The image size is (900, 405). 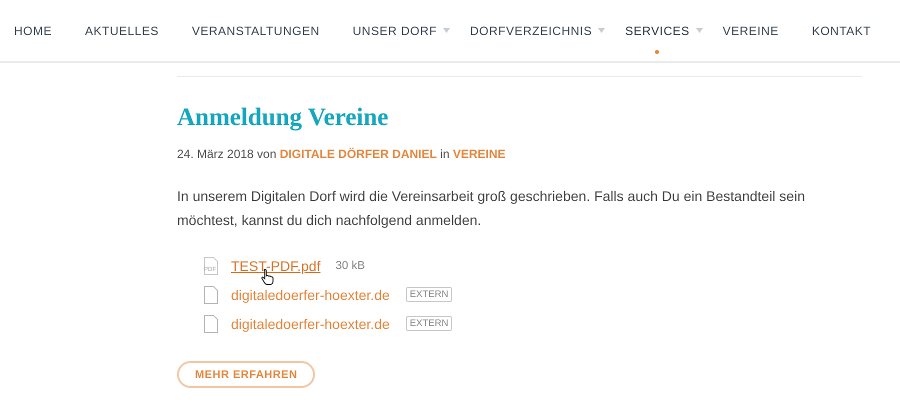 I want to click on post-paragraph: In unserem Digitalen Dorf wird die Vereinsarbeit groß geschrieben. Falls auch Du ein Bestandteil sein möchtest, kannst du dich nachfolgend anmelden., so click(x=491, y=208).